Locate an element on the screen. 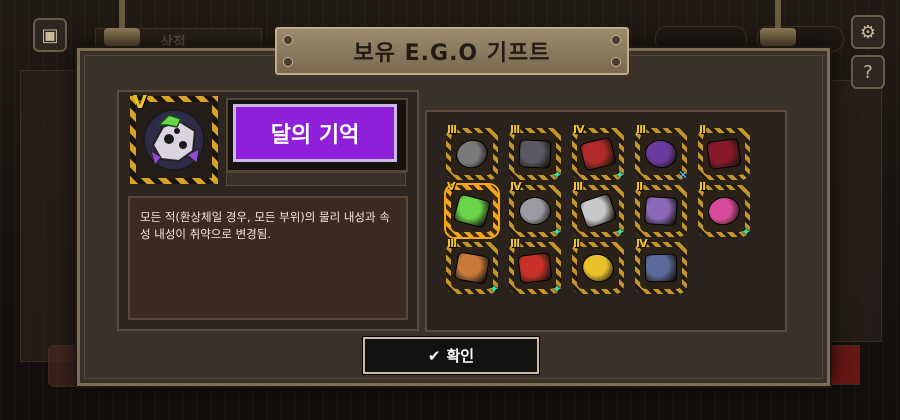 The height and width of the screenshot is (420, 900). red-wheel-icon is located at coordinates (598, 154).